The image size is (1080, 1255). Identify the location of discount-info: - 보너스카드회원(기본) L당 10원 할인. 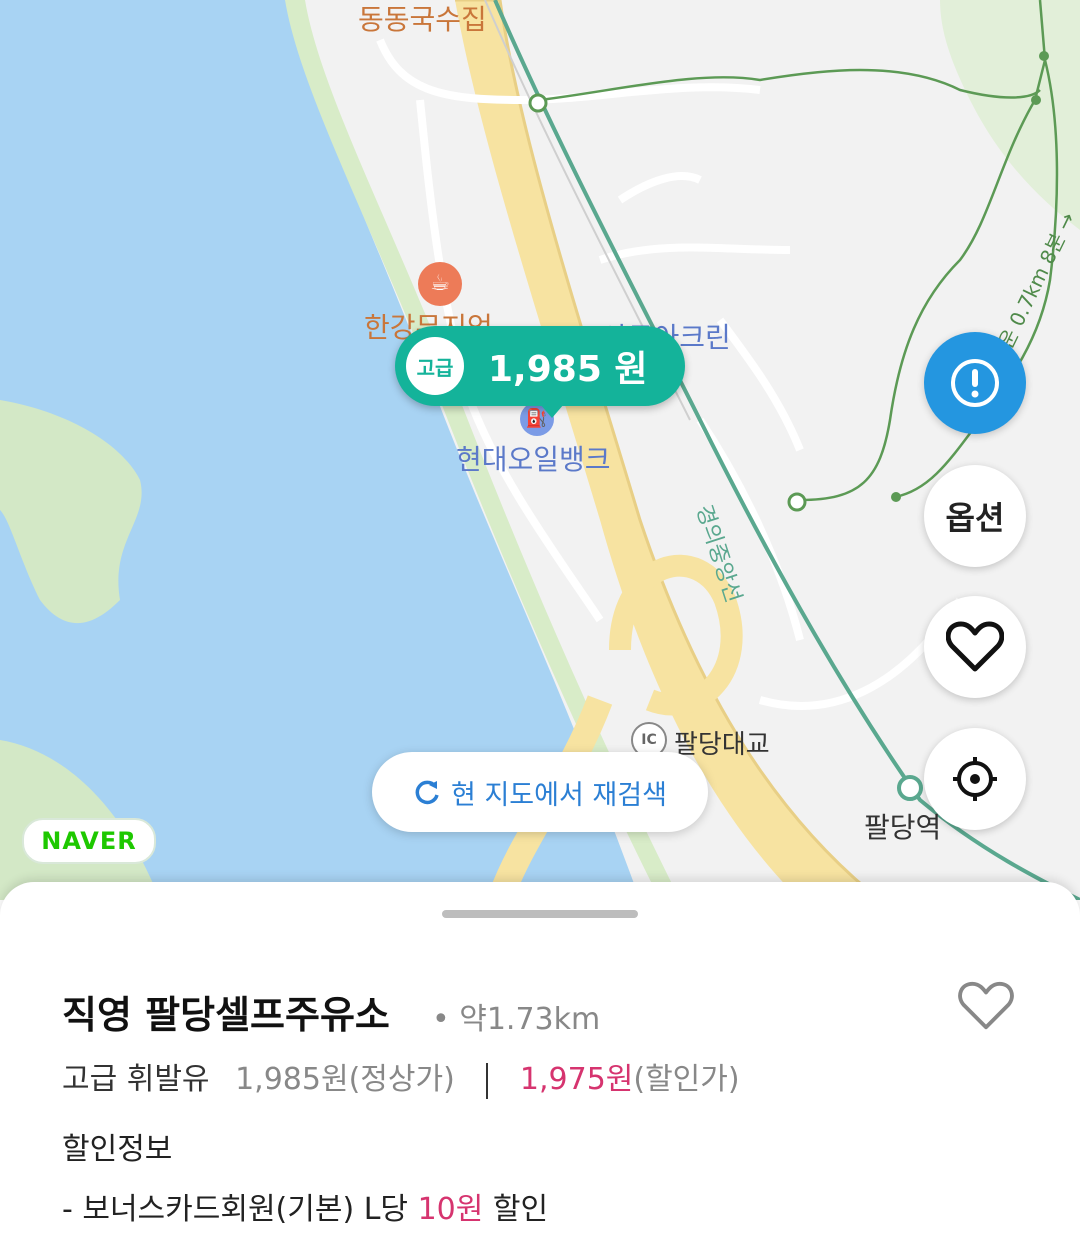
(305, 1206).